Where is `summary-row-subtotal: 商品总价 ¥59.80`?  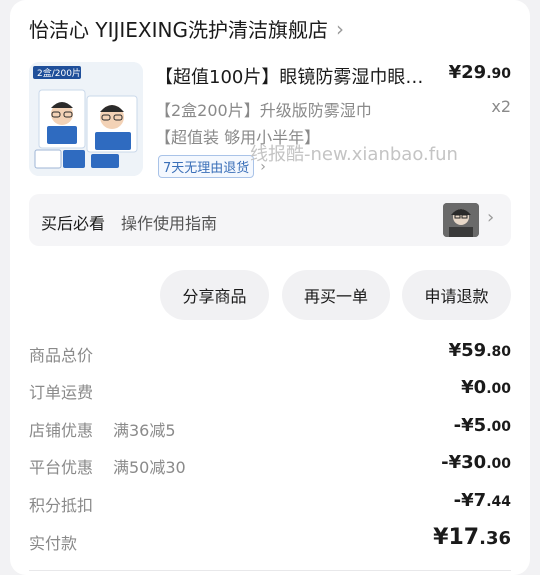 summary-row-subtotal: 商品总价 ¥59.80 is located at coordinates (270, 353).